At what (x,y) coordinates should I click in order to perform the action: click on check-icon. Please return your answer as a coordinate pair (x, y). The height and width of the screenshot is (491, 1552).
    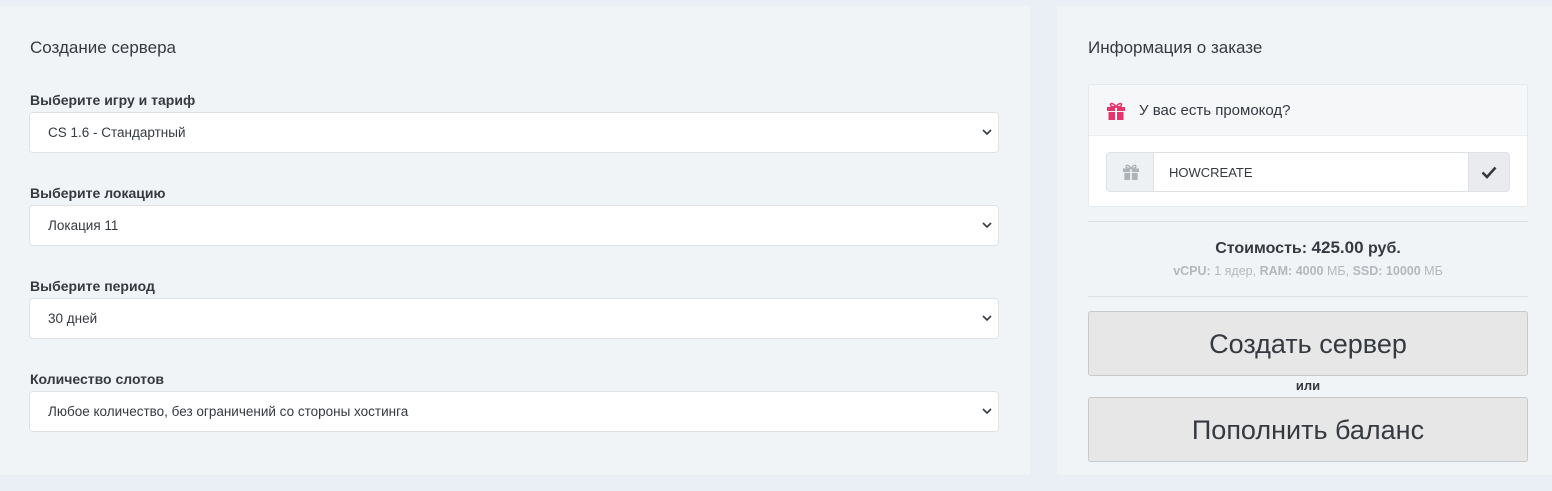
    Looking at the image, I should click on (1489, 172).